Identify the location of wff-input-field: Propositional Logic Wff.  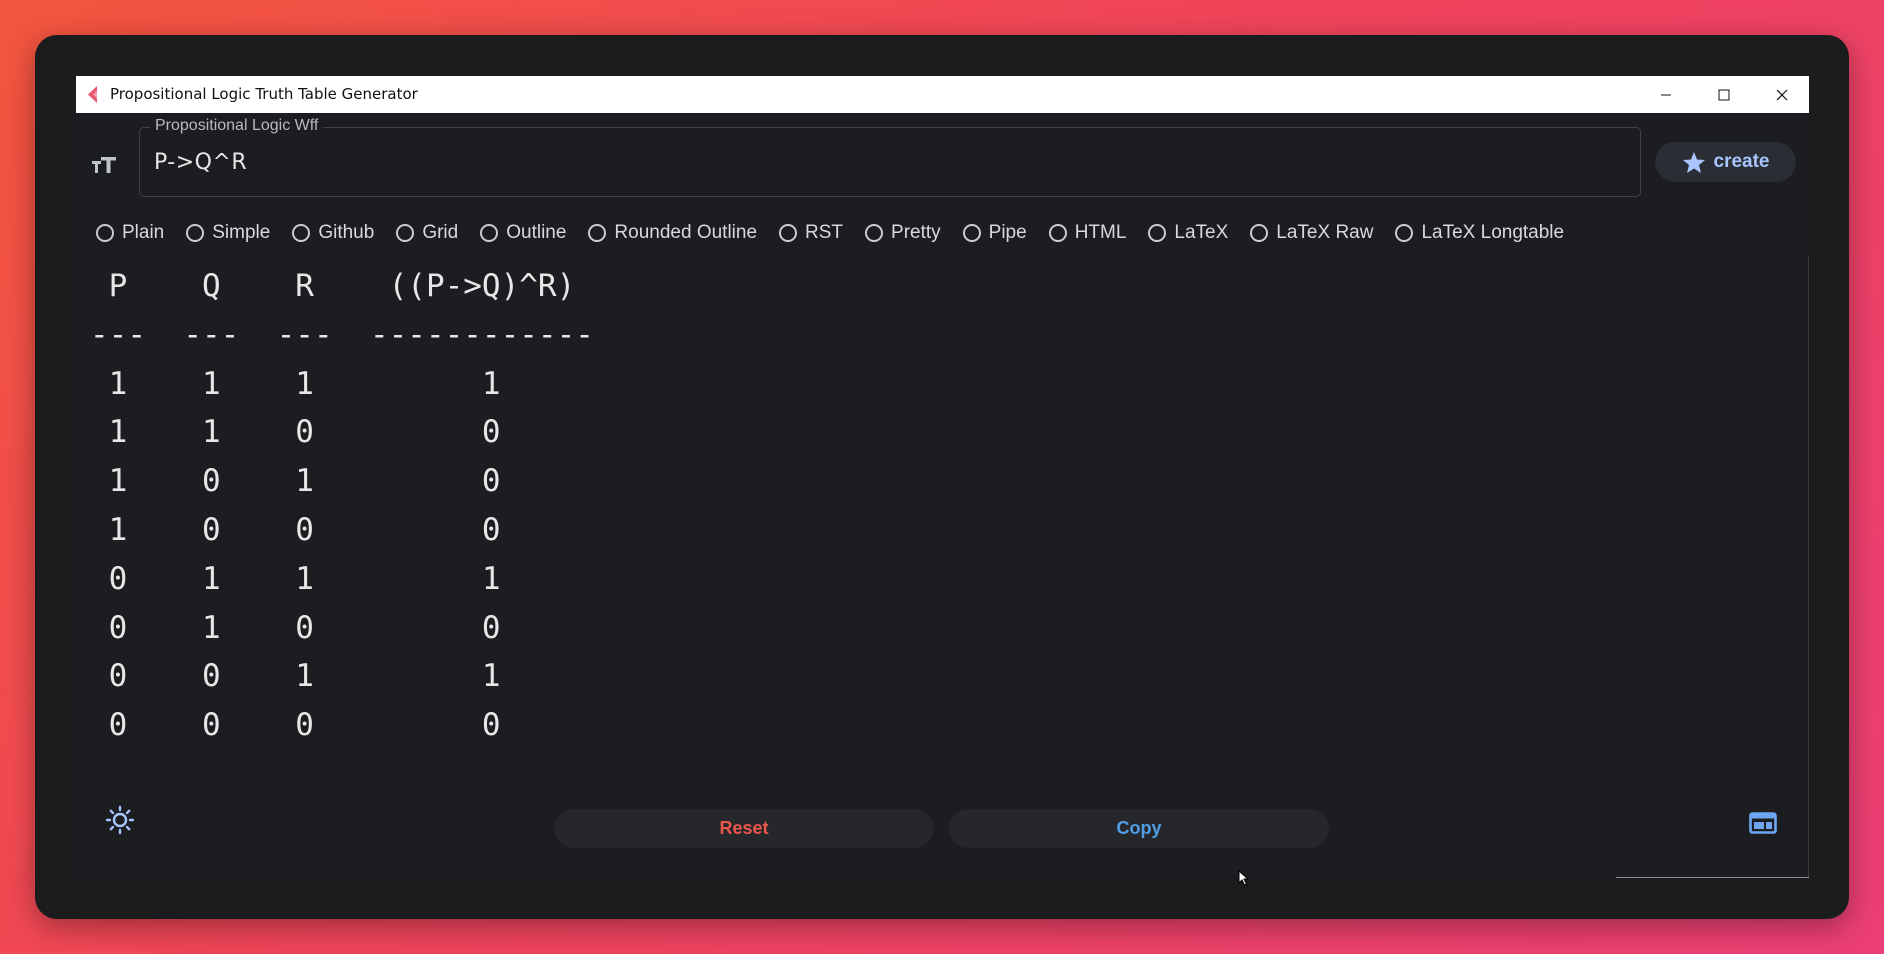
(890, 157).